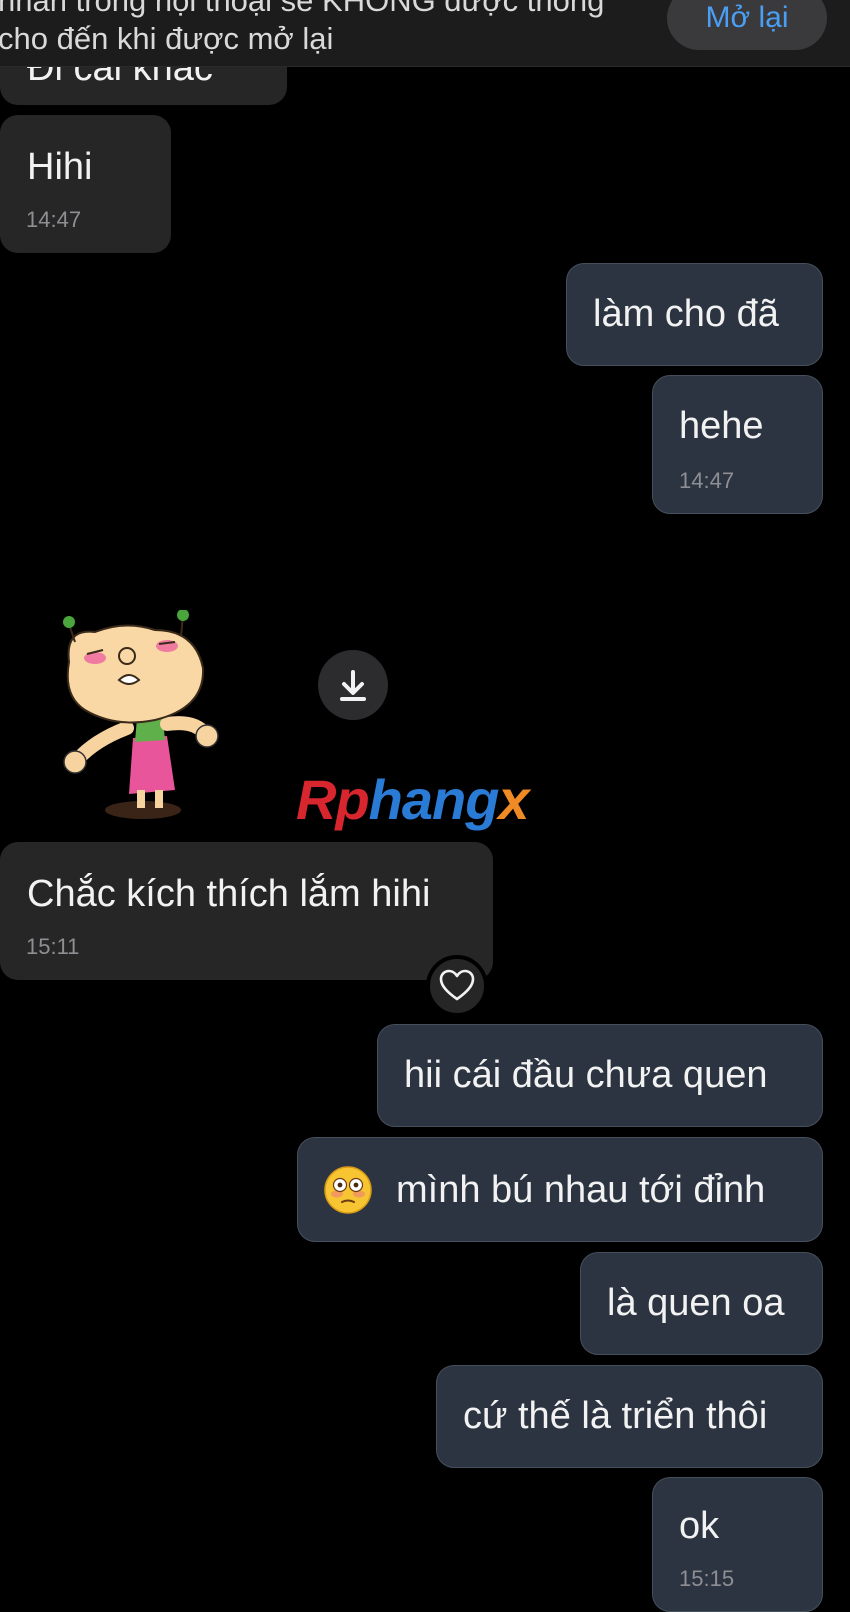  I want to click on watermark-logo: Rphangx, so click(413, 799).